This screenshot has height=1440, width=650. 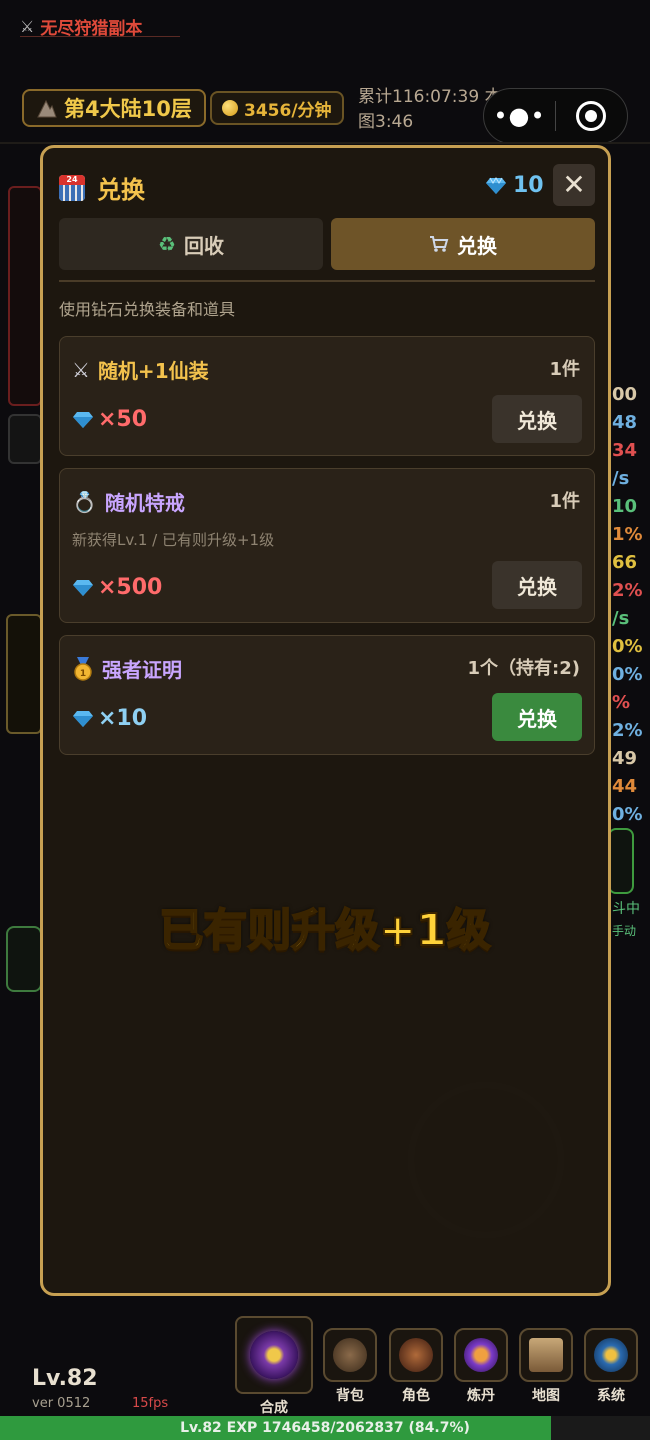 I want to click on tab-exchange: 兑换, so click(x=463, y=244).